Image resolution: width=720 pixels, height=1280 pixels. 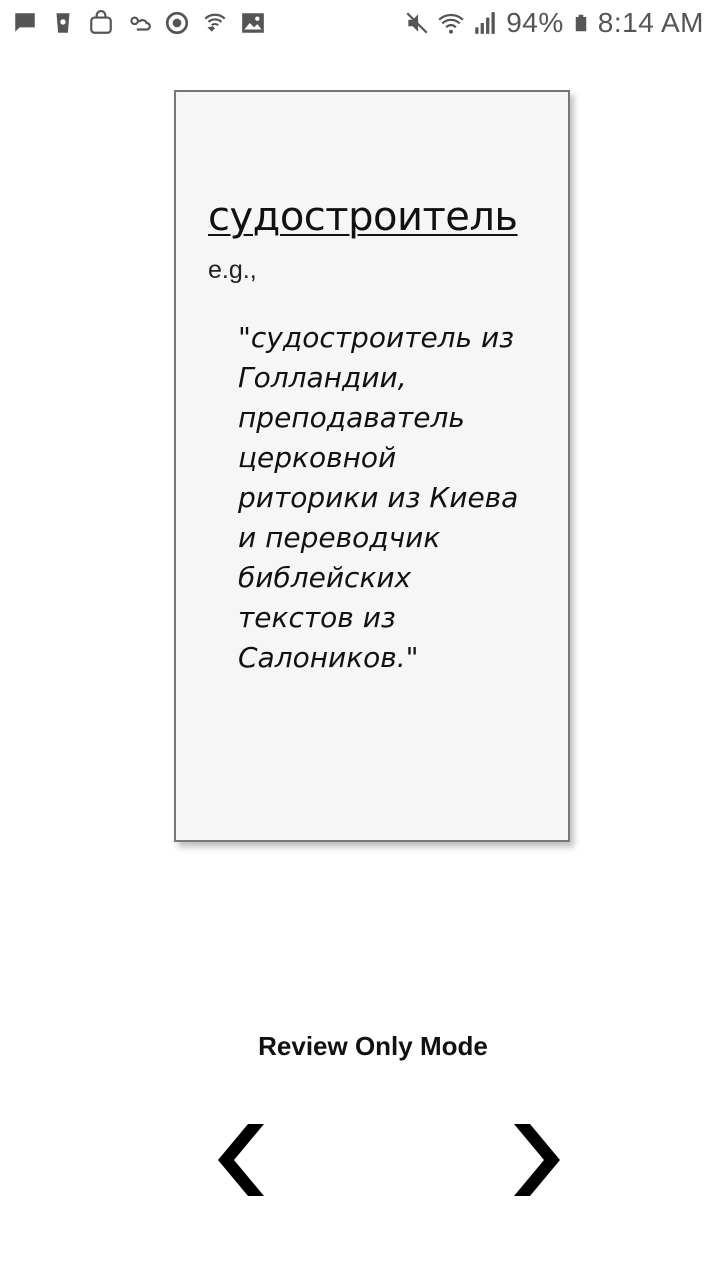 I want to click on wifi-call-icon, so click(x=215, y=22).